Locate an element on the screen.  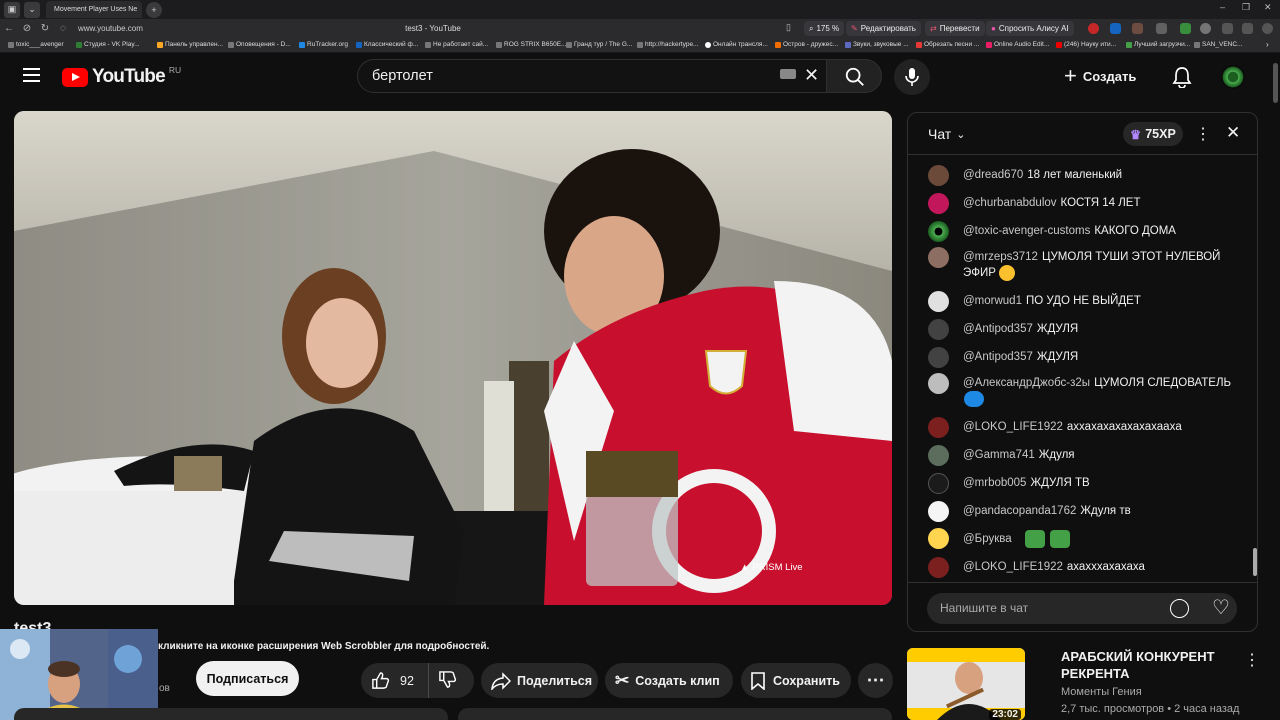
laughing-emoji-icon is located at coordinates (1006, 273).